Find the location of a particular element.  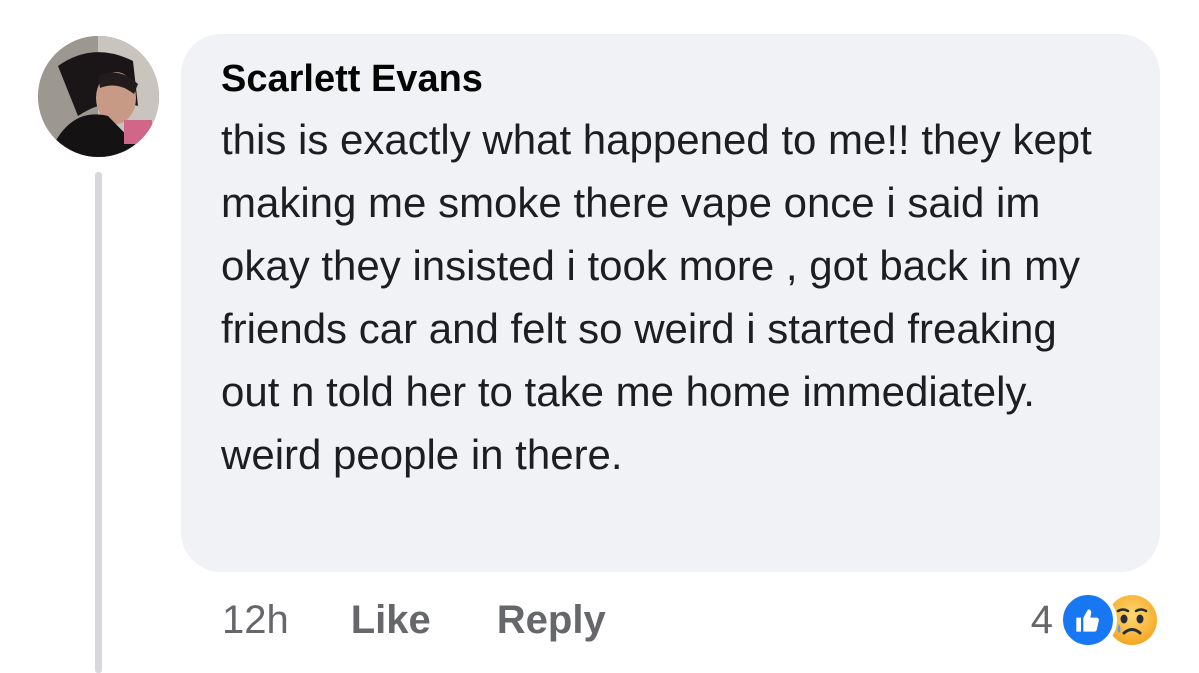

reaction-count: 4 is located at coordinates (1041, 619).